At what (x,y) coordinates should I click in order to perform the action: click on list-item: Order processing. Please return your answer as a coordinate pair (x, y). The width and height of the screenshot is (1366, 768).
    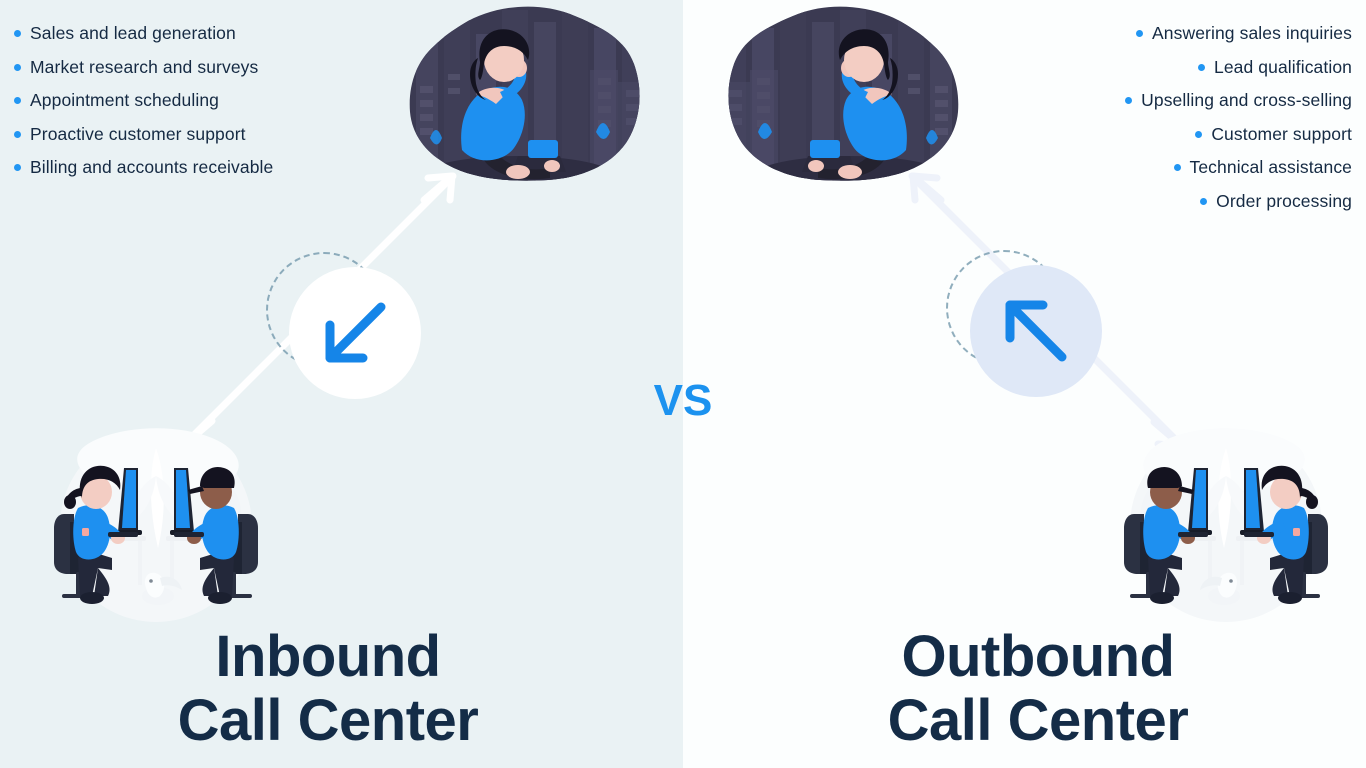
    Looking at the image, I should click on (1142, 201).